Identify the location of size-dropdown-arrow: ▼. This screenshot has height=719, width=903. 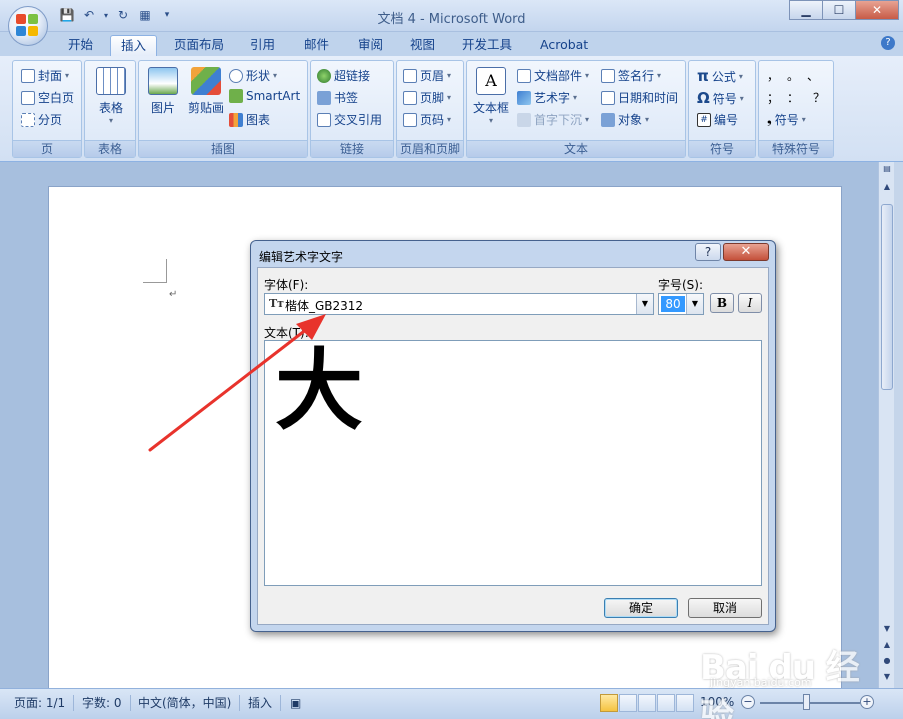
(694, 304).